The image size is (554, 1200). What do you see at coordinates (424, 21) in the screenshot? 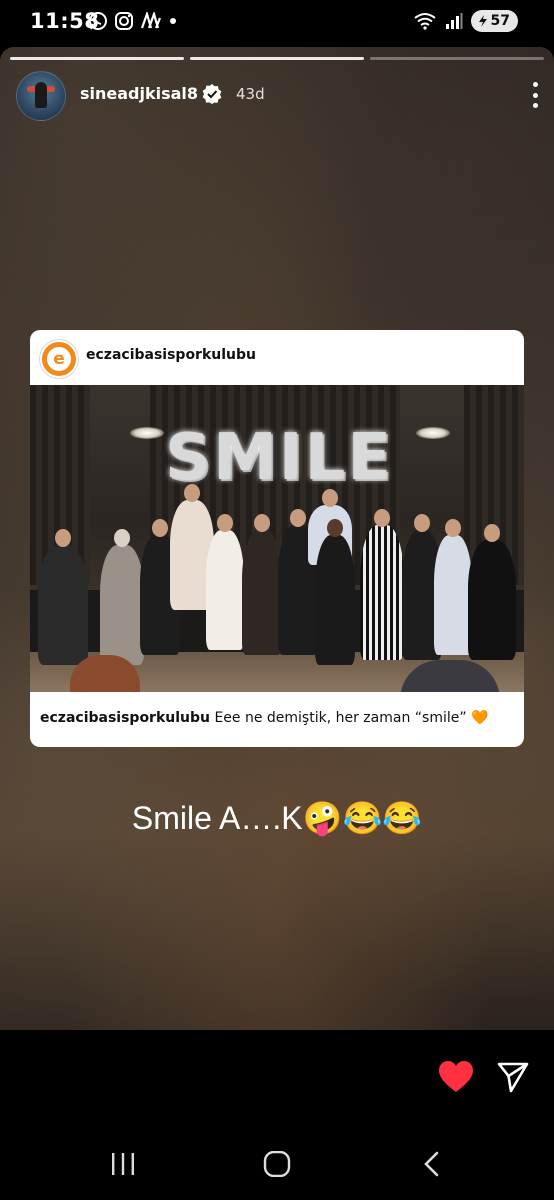
I see `wifi-icon` at bounding box center [424, 21].